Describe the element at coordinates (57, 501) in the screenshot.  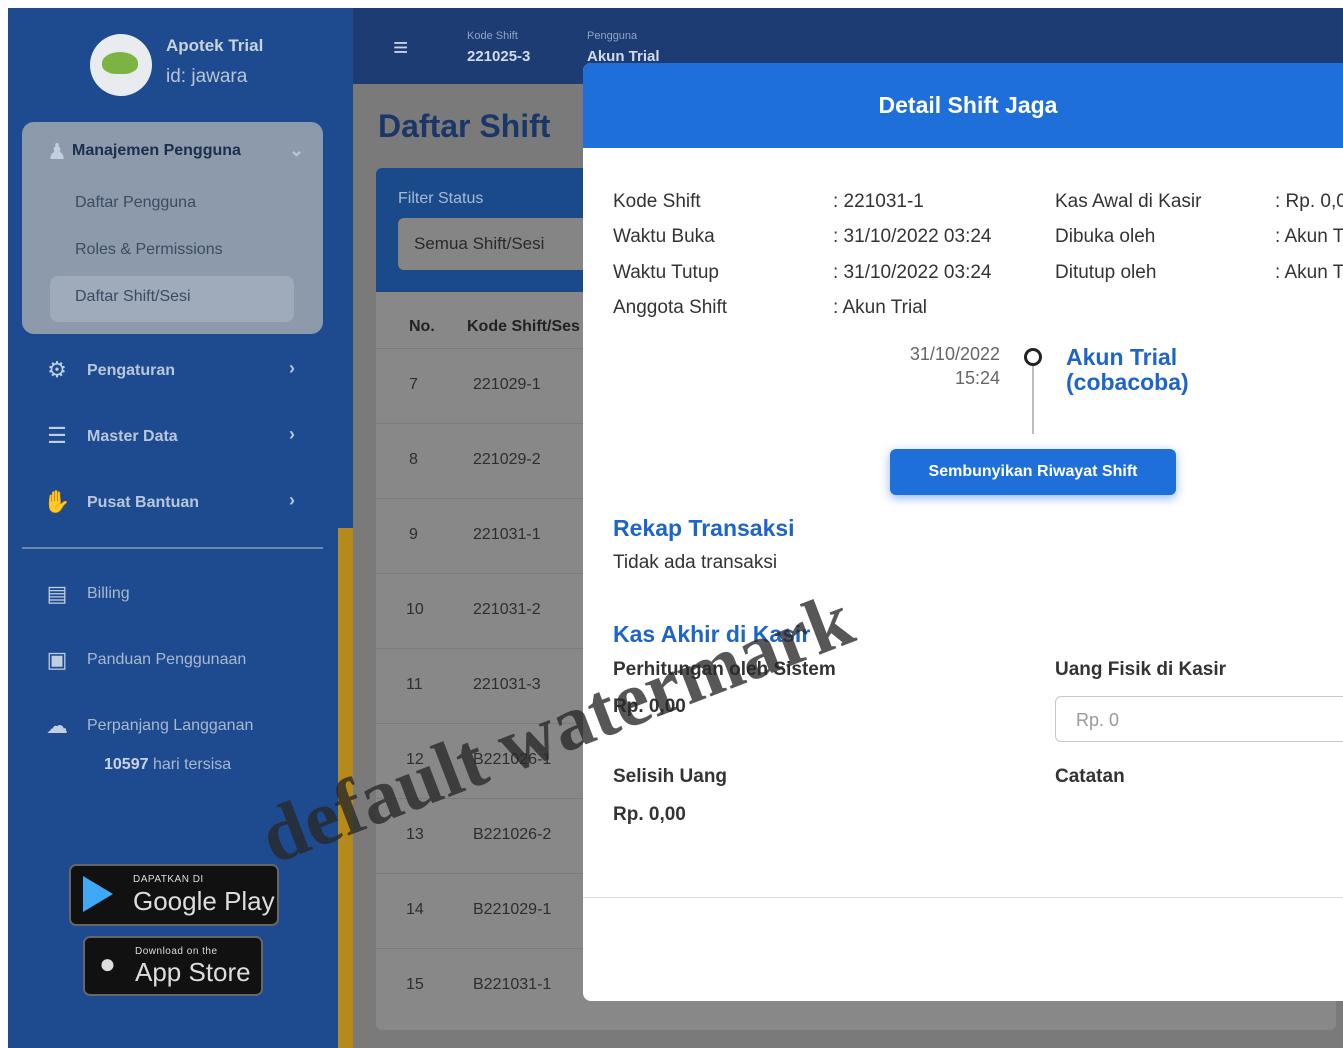
I see `handshake-icon: ✋` at that location.